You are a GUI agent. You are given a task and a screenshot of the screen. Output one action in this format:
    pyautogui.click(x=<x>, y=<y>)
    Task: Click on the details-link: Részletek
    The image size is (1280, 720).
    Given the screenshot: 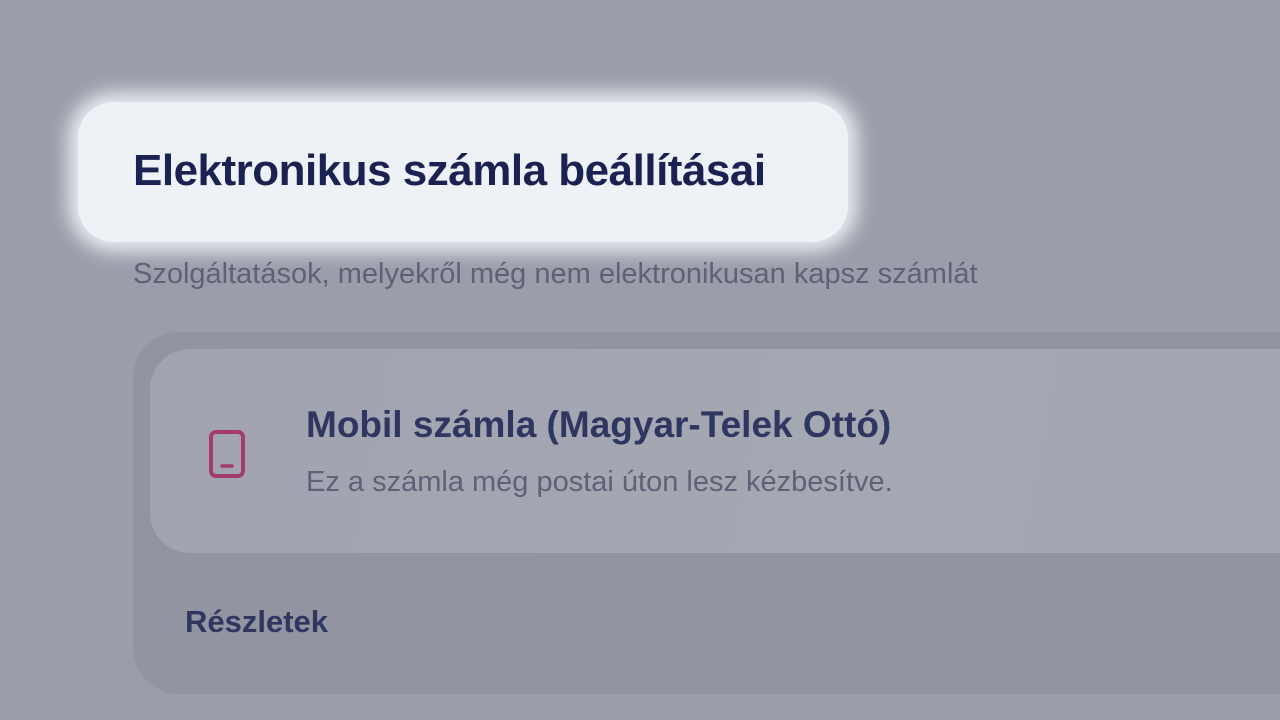 What is the action you would take?
    pyautogui.click(x=256, y=622)
    